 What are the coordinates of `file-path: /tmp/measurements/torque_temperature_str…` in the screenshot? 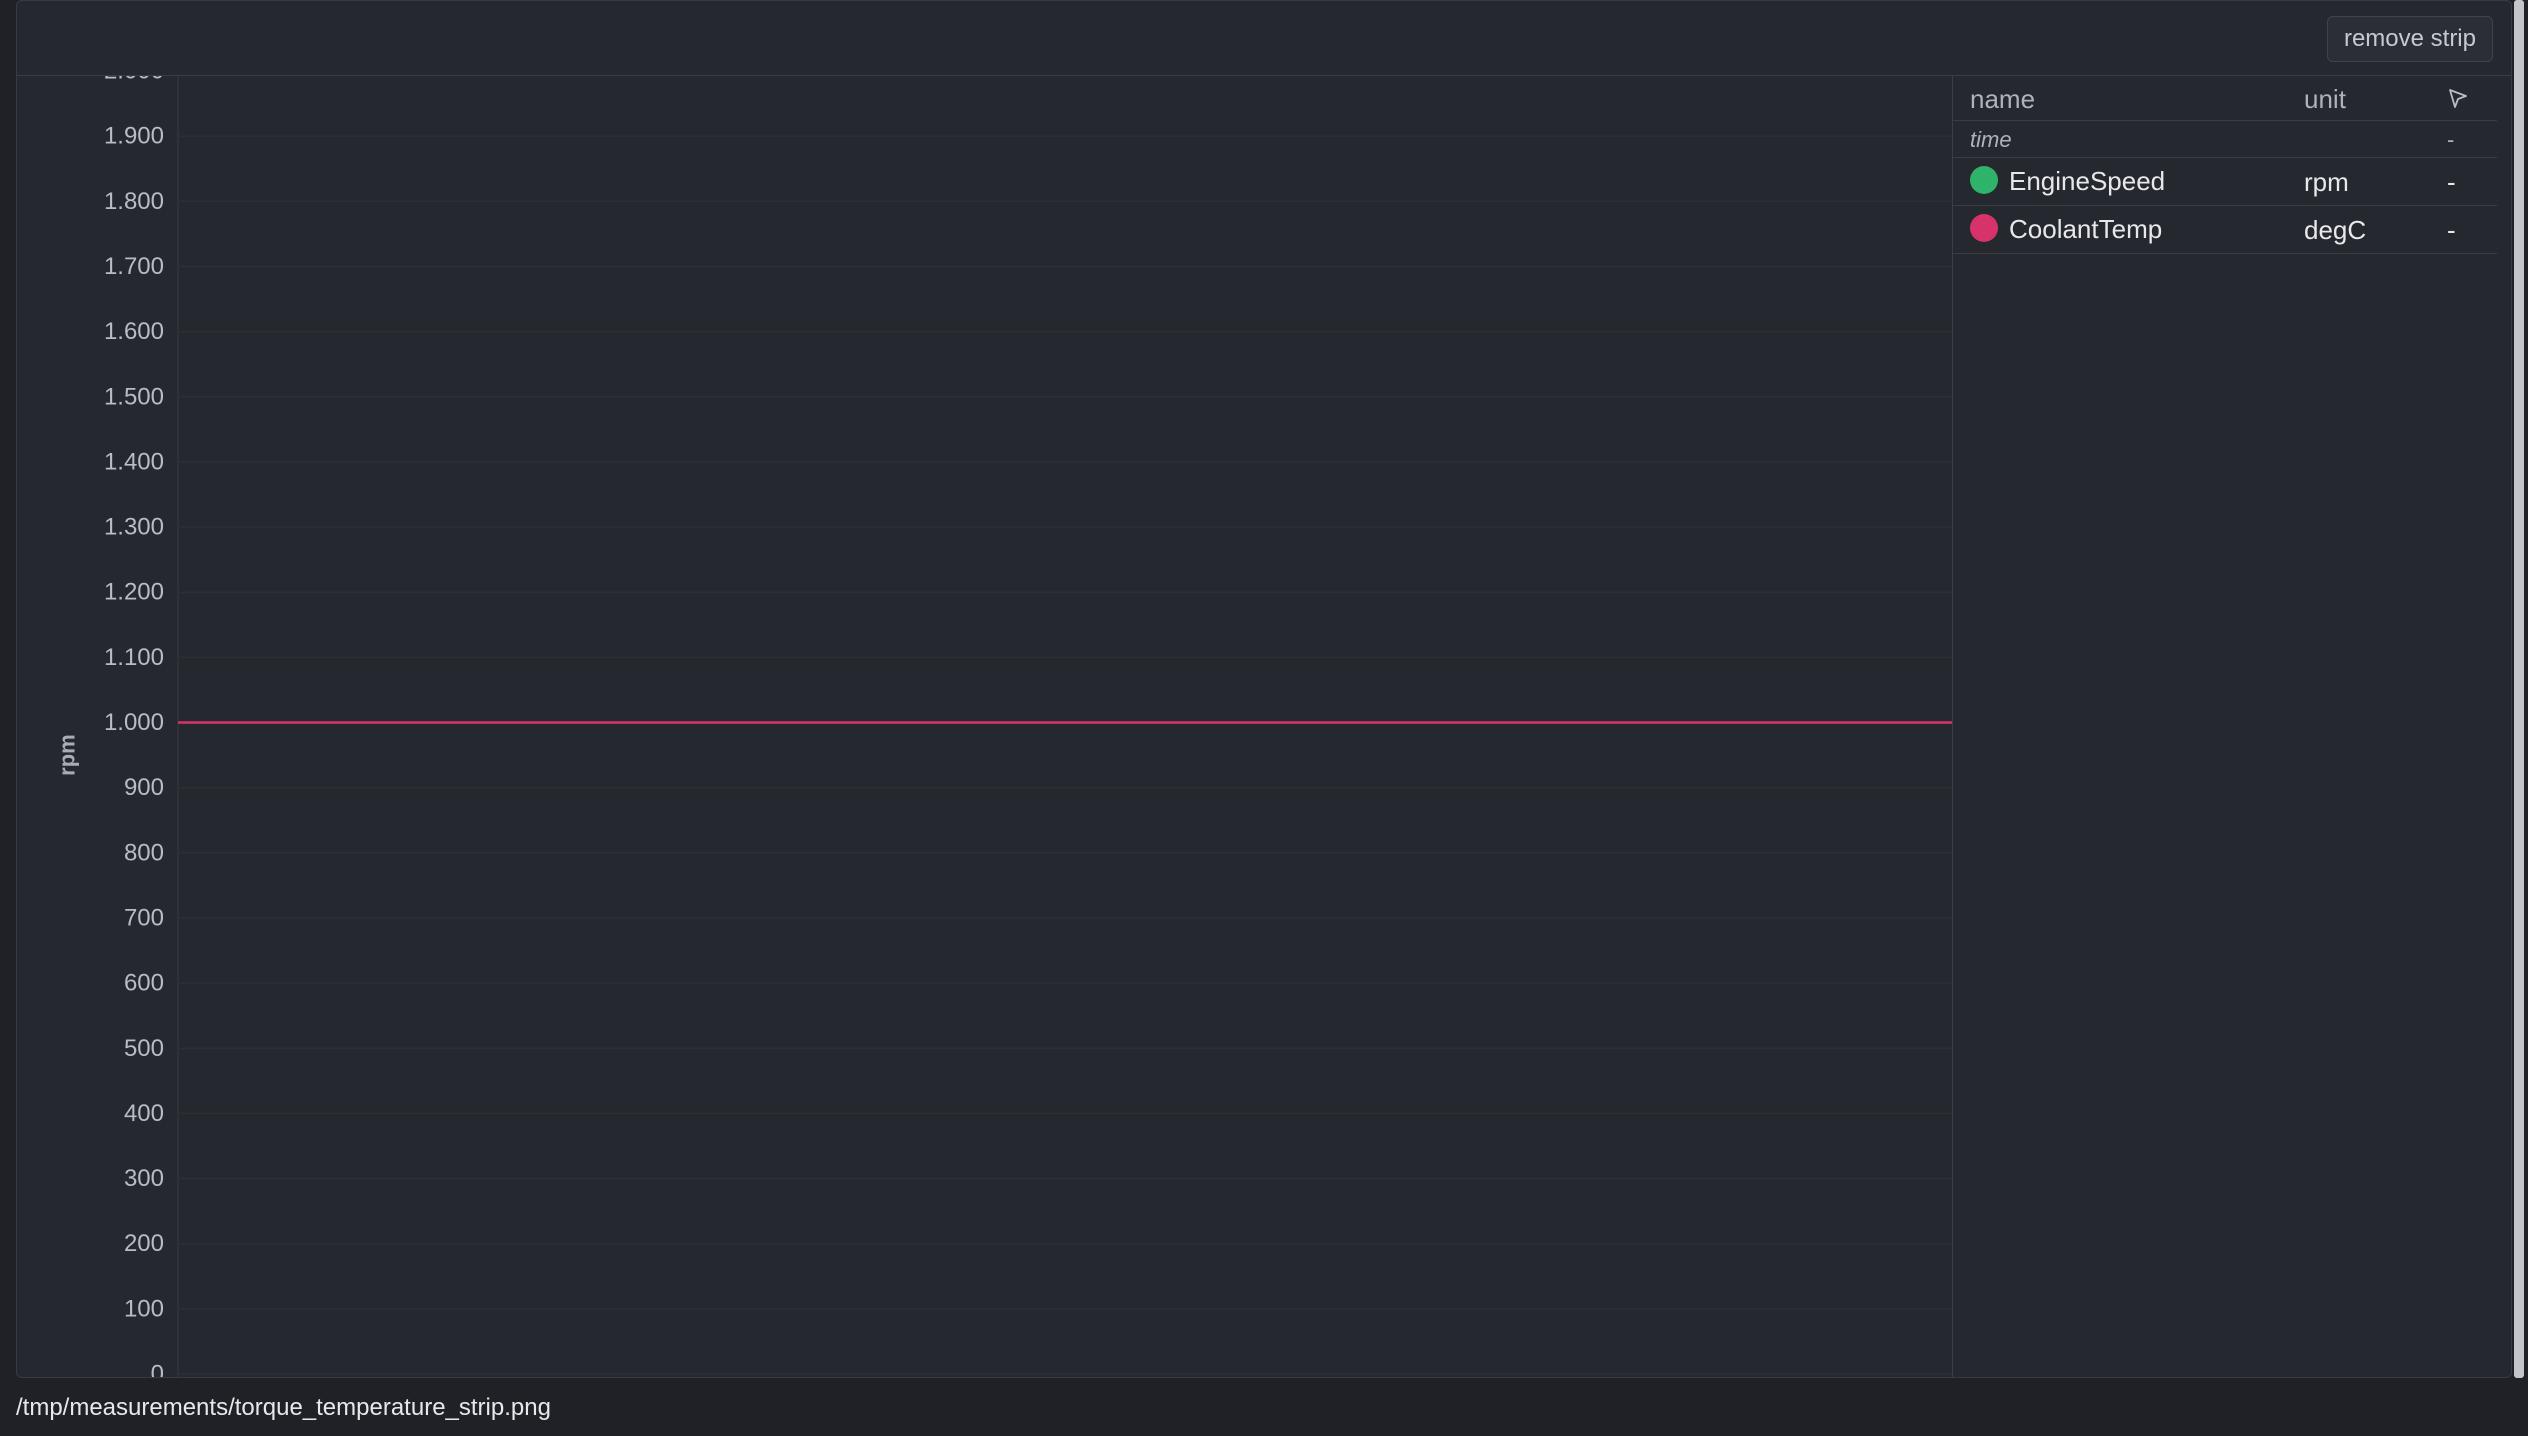 It's located at (283, 1407).